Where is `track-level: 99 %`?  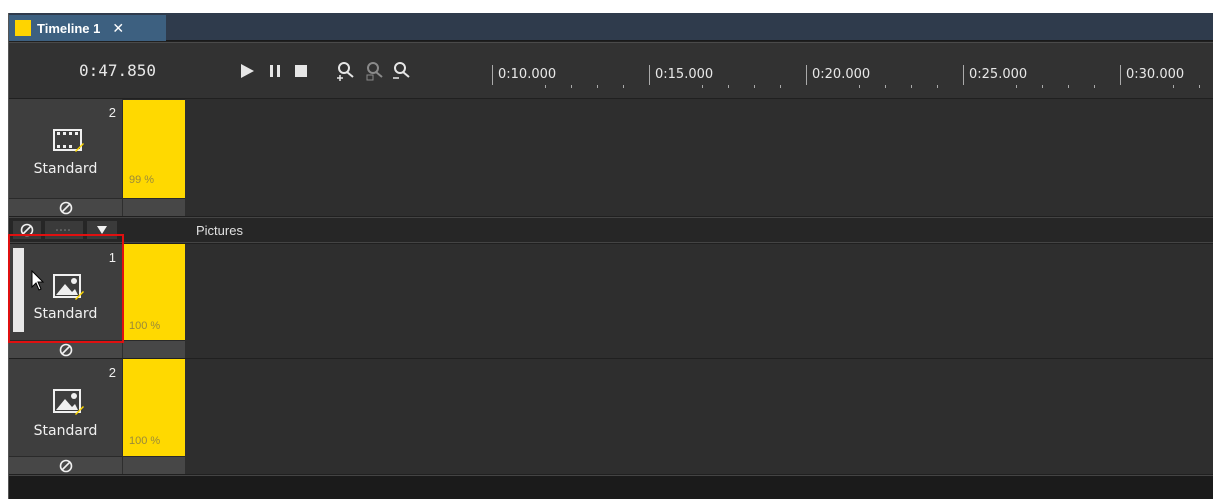
track-level: 99 % is located at coordinates (154, 157).